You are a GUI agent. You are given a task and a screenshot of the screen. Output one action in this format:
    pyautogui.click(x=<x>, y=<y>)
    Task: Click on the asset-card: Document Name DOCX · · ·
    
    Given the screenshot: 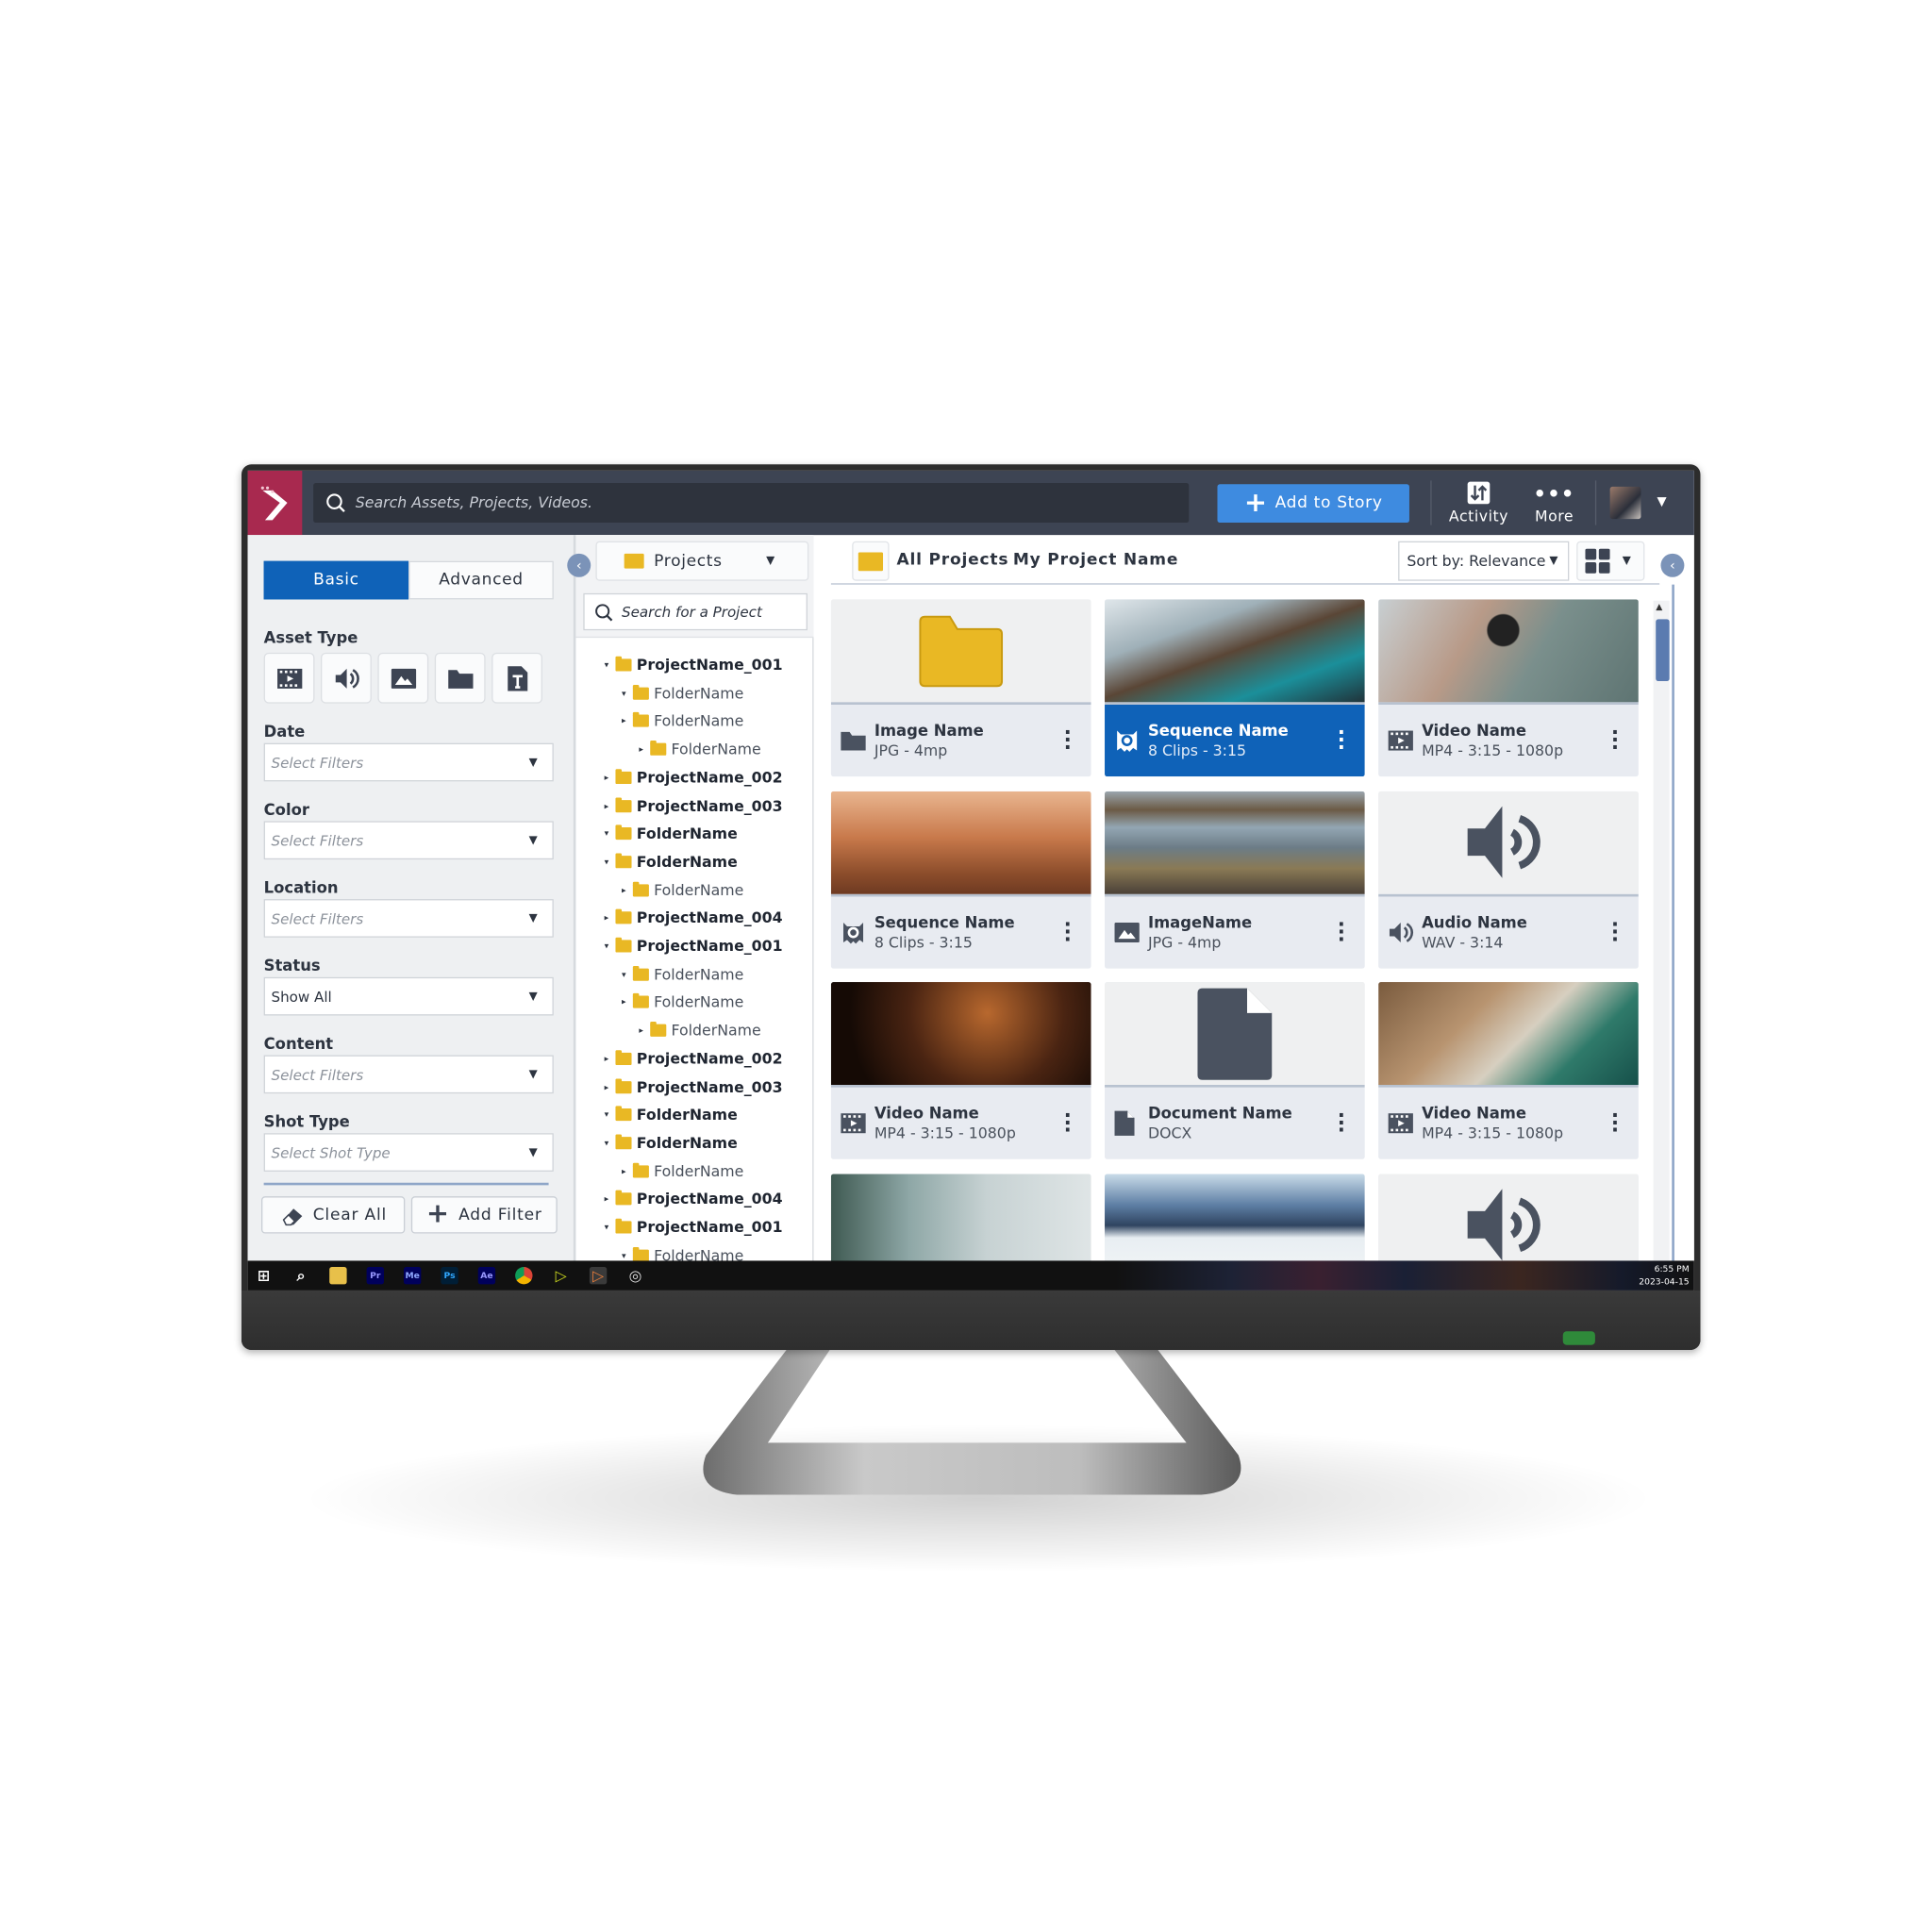 What is the action you would take?
    pyautogui.click(x=1235, y=1070)
    